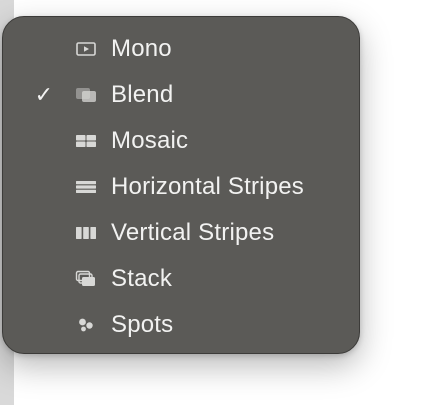 This screenshot has height=405, width=429. What do you see at coordinates (86, 141) in the screenshot?
I see `mosaic-grid-icon` at bounding box center [86, 141].